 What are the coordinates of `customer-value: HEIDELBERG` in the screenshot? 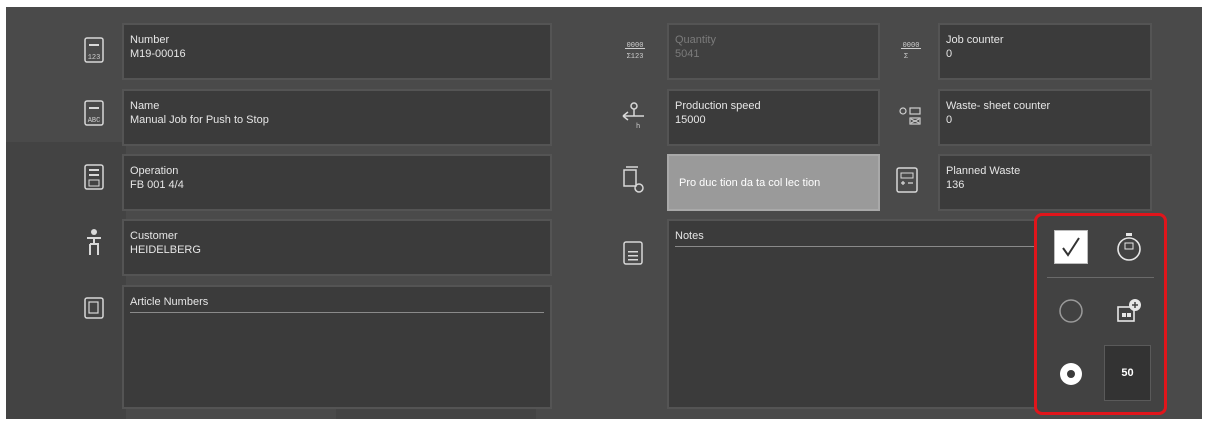 It's located at (165, 250).